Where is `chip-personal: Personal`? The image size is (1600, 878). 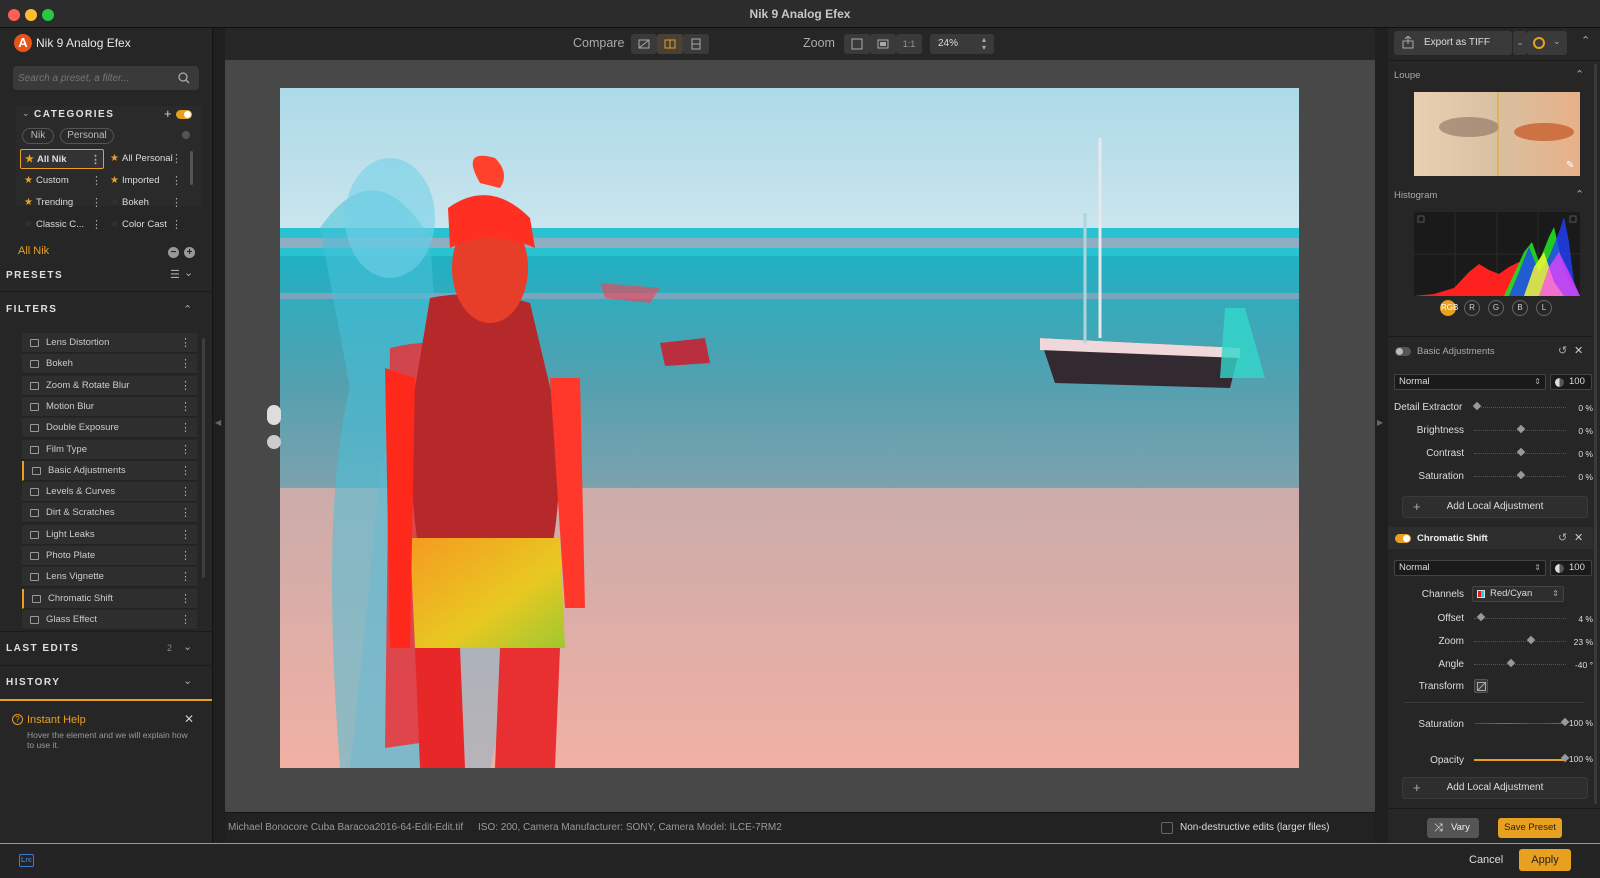 chip-personal: Personal is located at coordinates (87, 136).